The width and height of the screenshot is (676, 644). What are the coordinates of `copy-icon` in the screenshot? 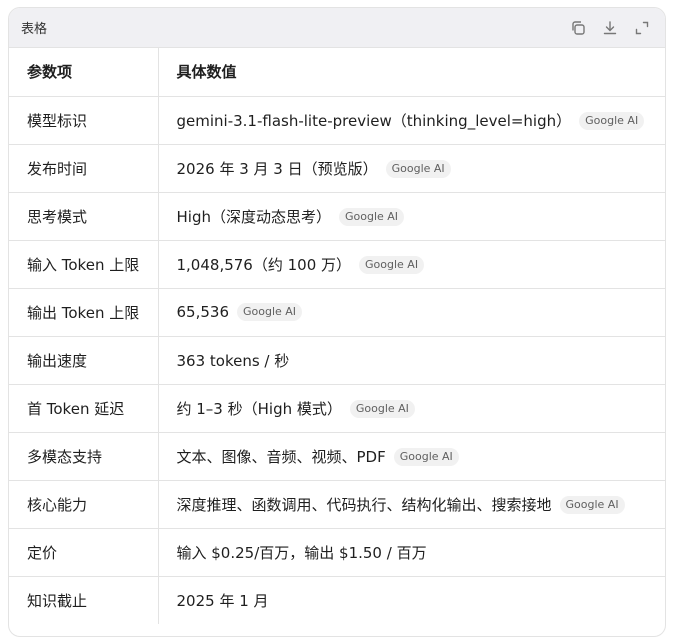 It's located at (578, 28).